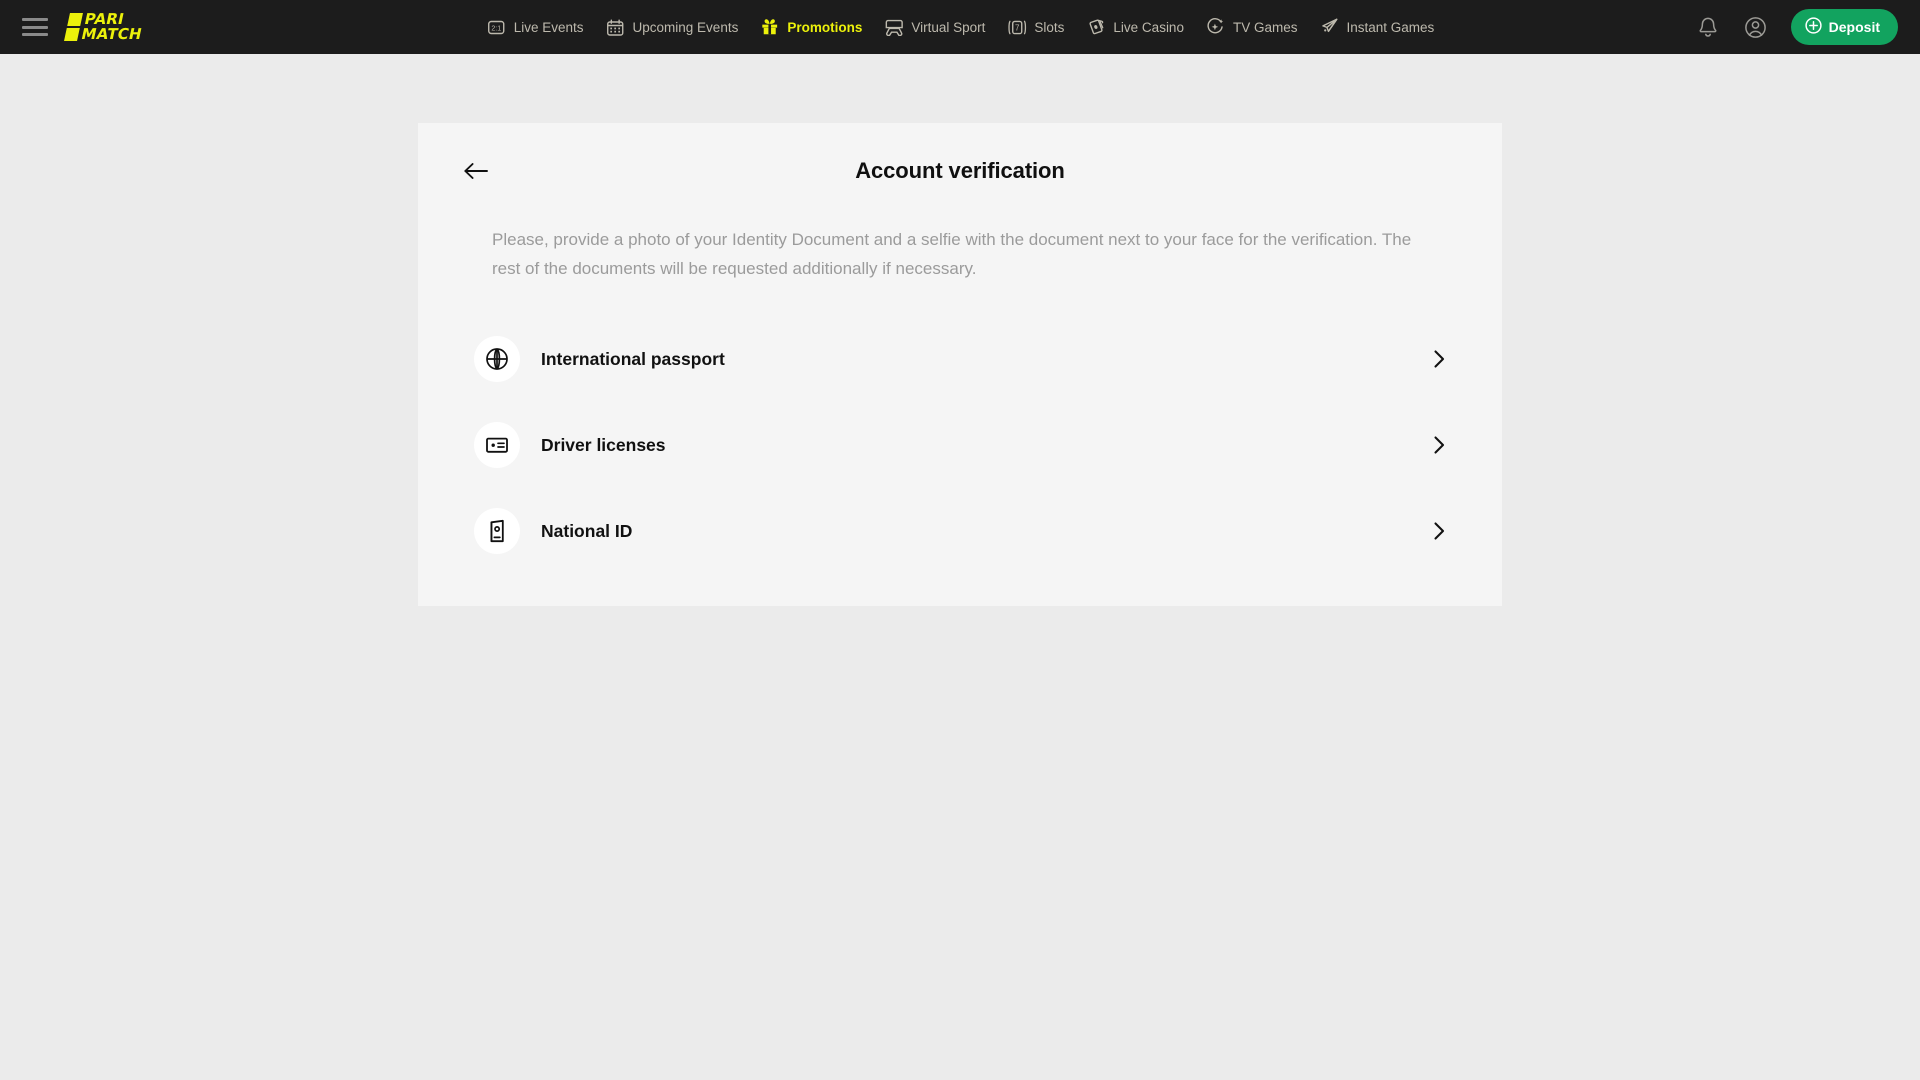  Describe the element at coordinates (1756, 27) in the screenshot. I see `user-circle-icon` at that location.